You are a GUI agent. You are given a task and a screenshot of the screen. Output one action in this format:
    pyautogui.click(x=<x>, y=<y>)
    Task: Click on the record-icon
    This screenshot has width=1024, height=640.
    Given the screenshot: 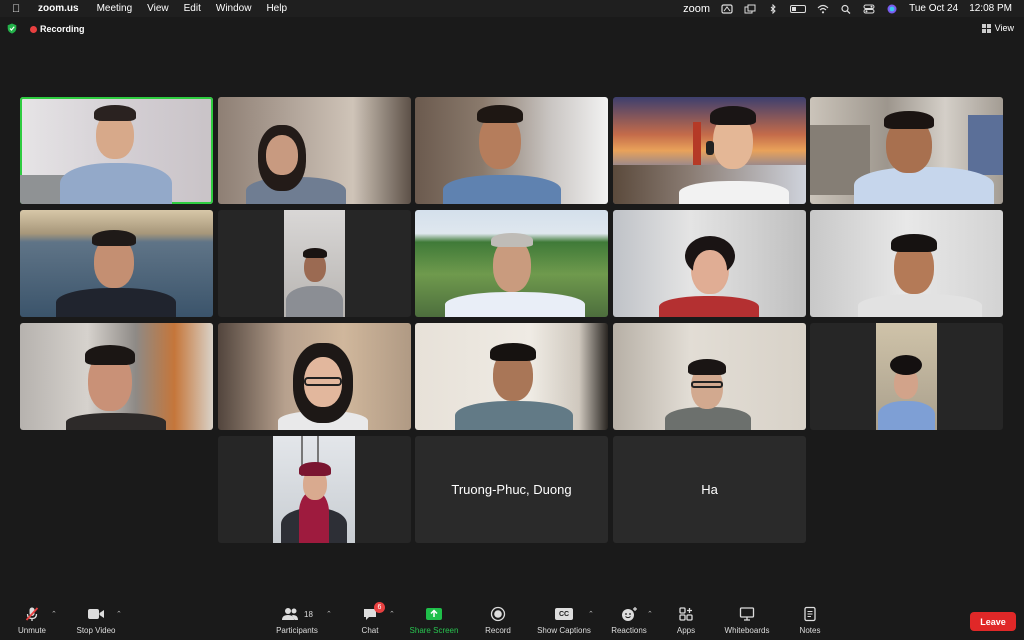 What is the action you would take?
    pyautogui.click(x=498, y=614)
    